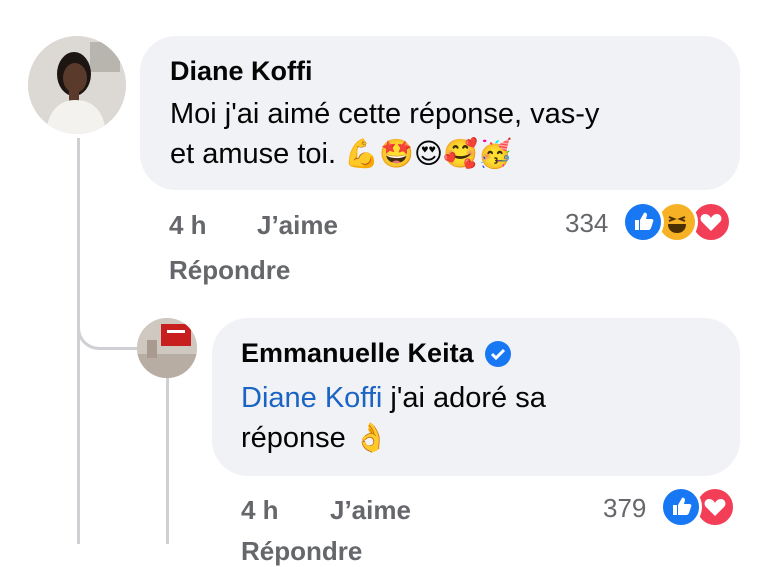 The image size is (766, 567). I want to click on verified-badge-icon, so click(498, 354).